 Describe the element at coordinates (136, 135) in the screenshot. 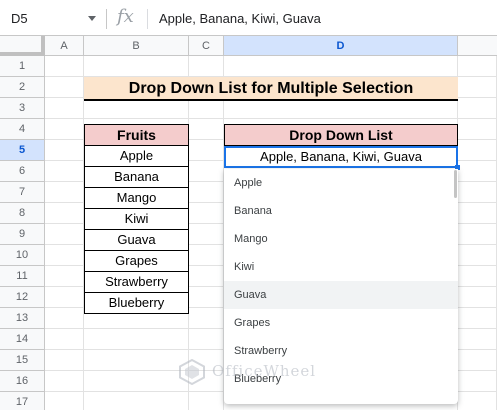

I see `fruits-header: Fruits` at that location.